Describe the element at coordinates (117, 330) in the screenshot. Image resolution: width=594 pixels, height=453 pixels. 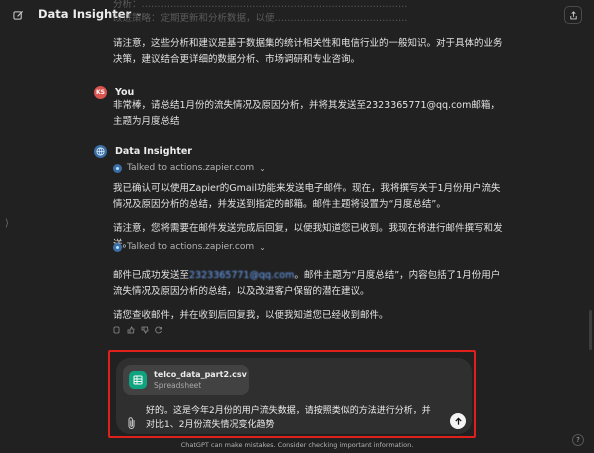
I see `copy-icon` at that location.